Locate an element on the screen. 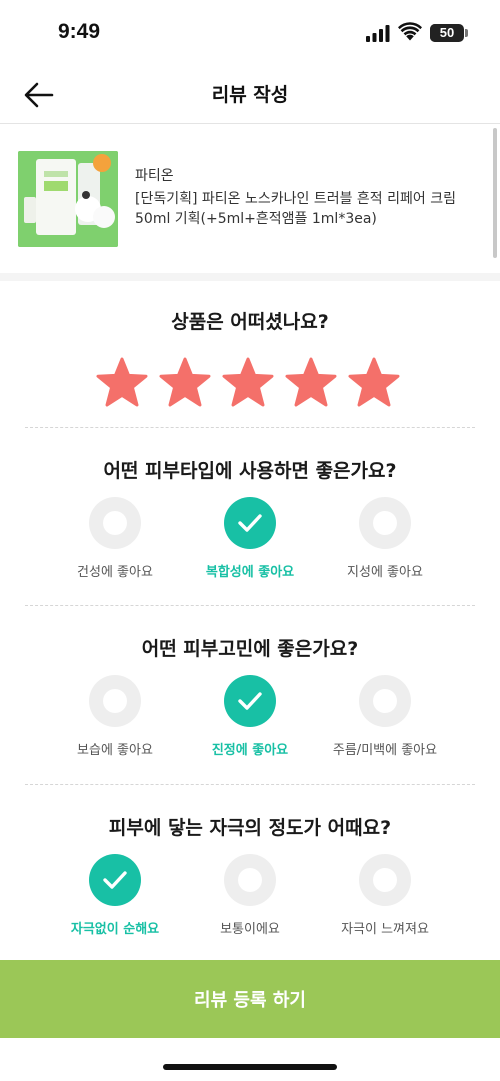 The image size is (500, 1081). skin-type-option: 건성에 좋아요 is located at coordinates (115, 538).